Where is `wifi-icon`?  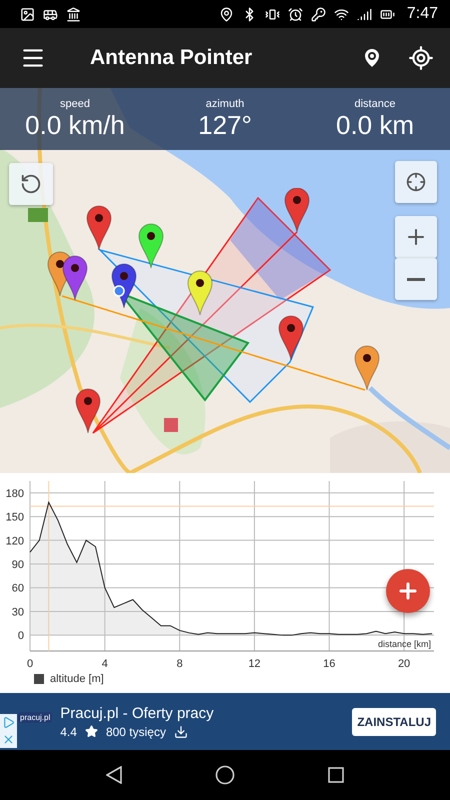
wifi-icon is located at coordinates (341, 14).